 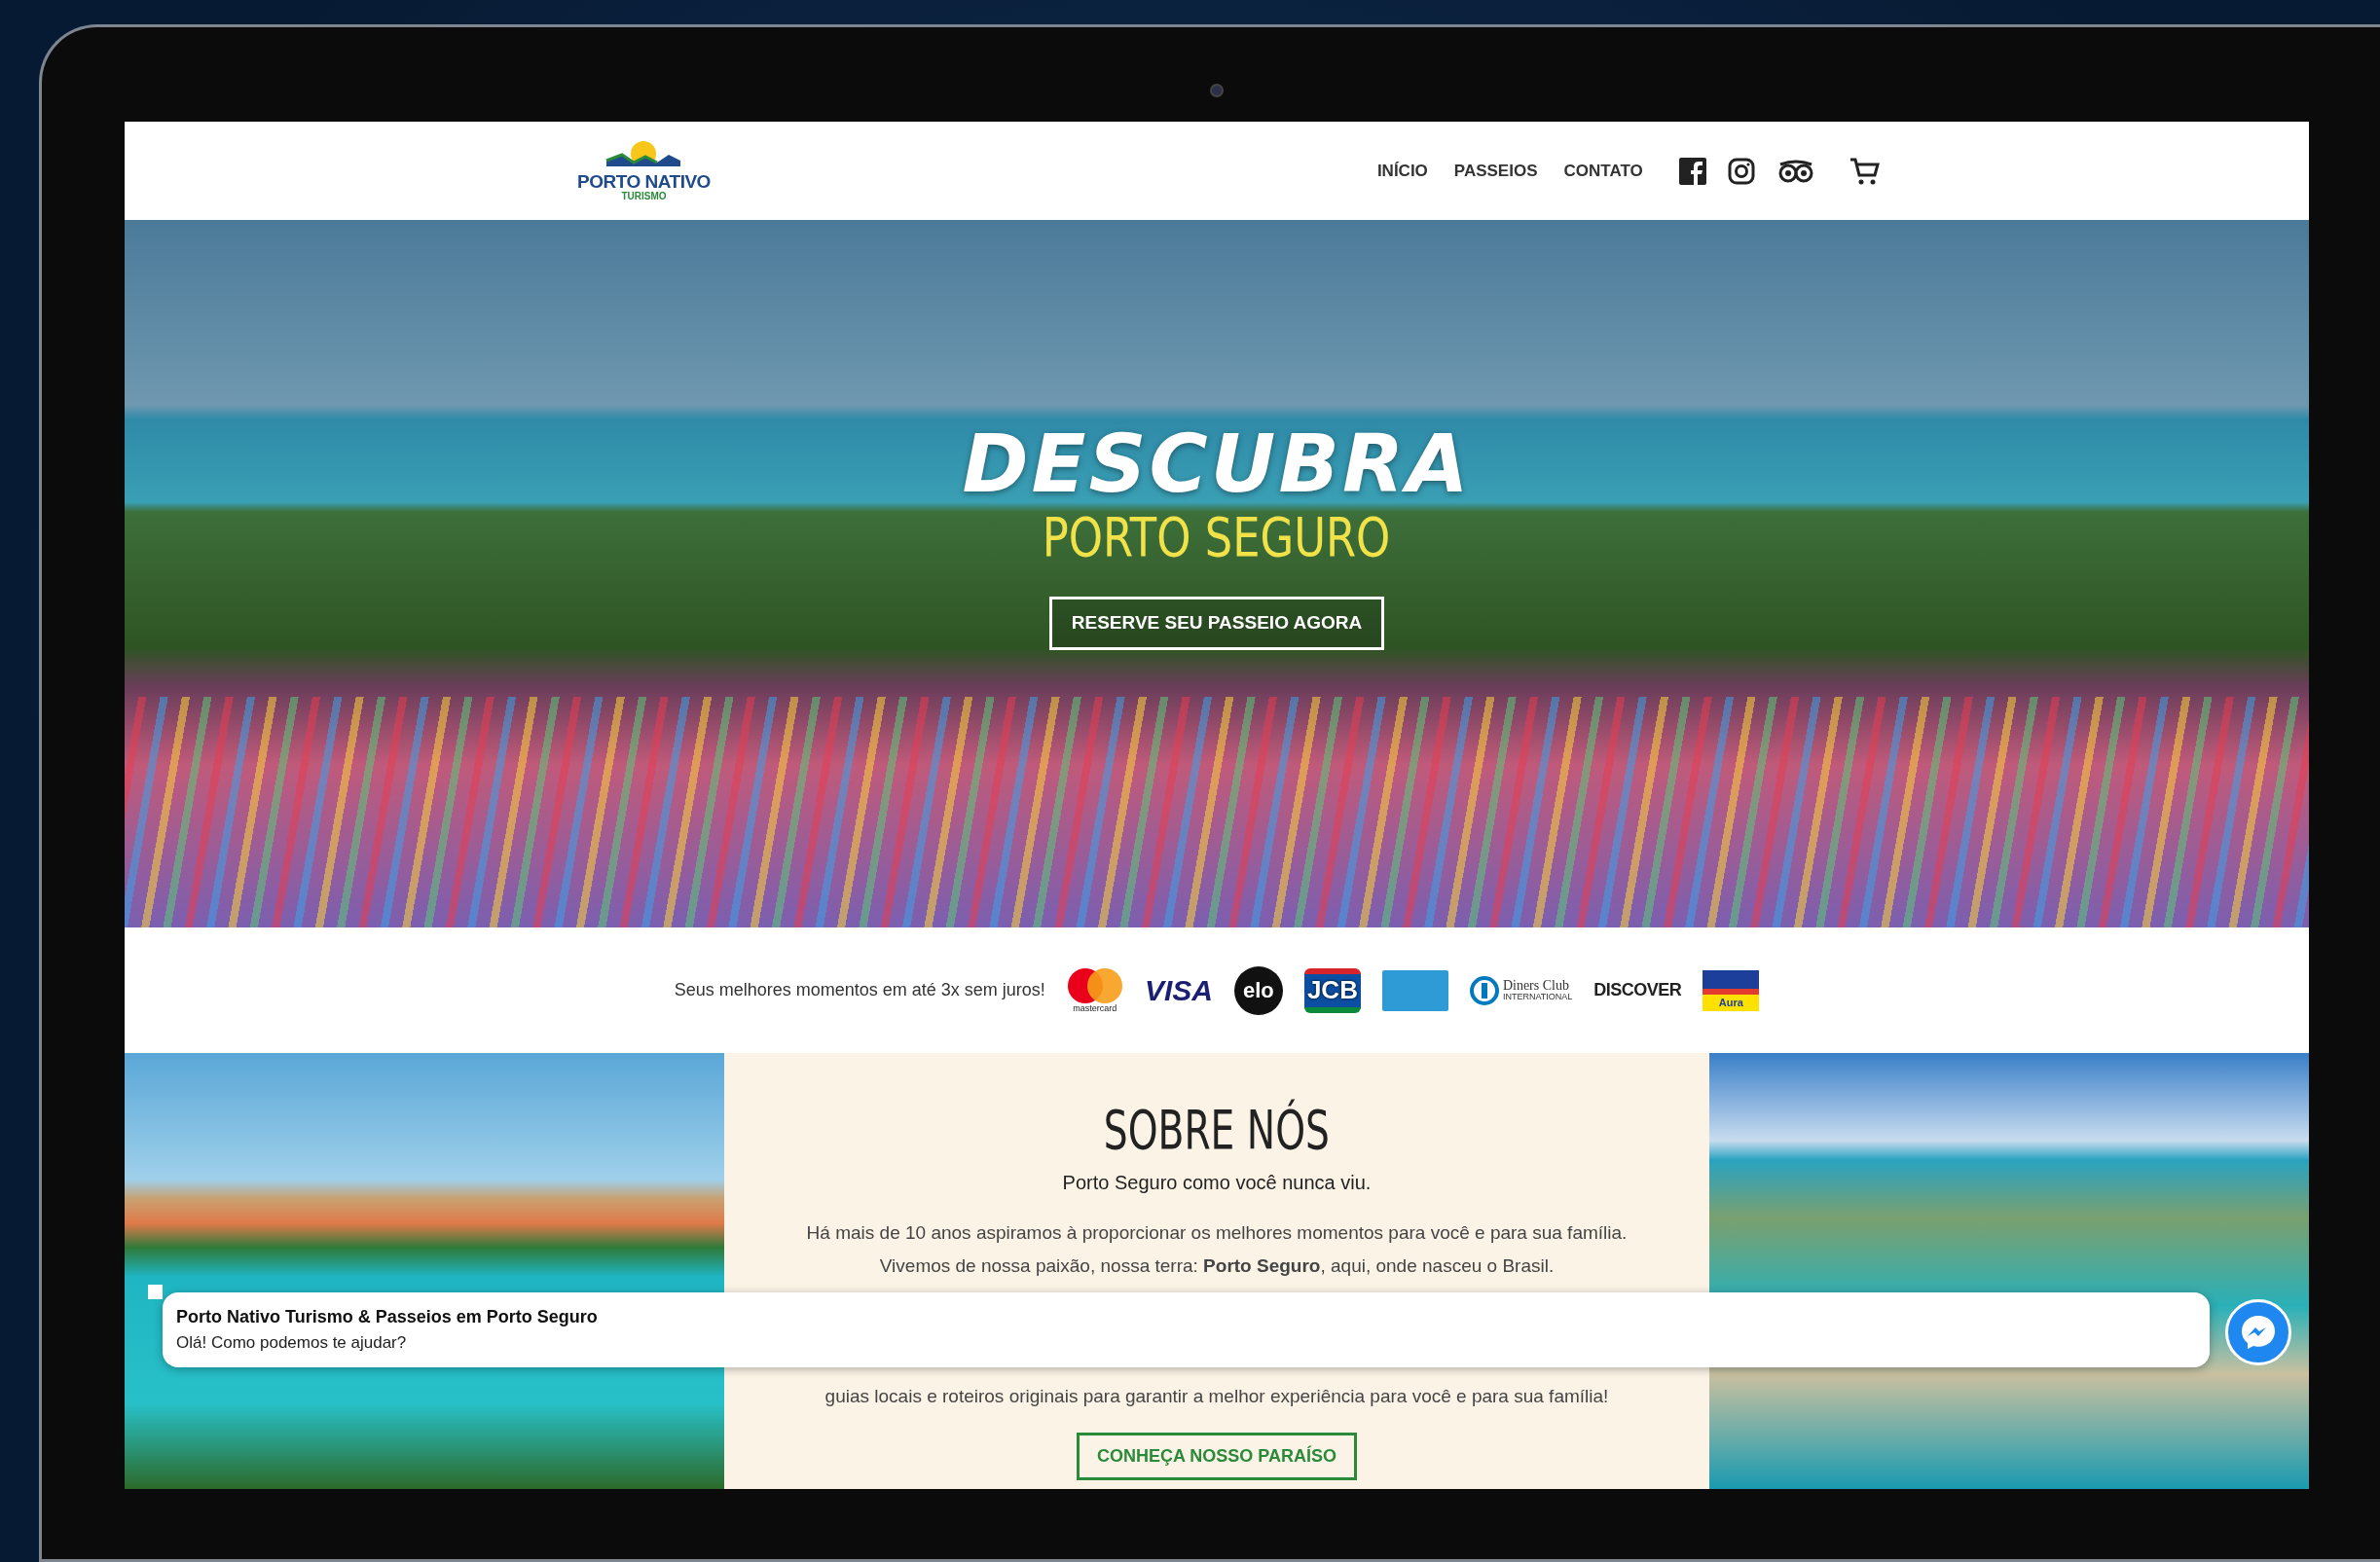 What do you see at coordinates (1216, 623) in the screenshot?
I see `reserve-button: RESERVE SEU PASSEIO AGORA` at bounding box center [1216, 623].